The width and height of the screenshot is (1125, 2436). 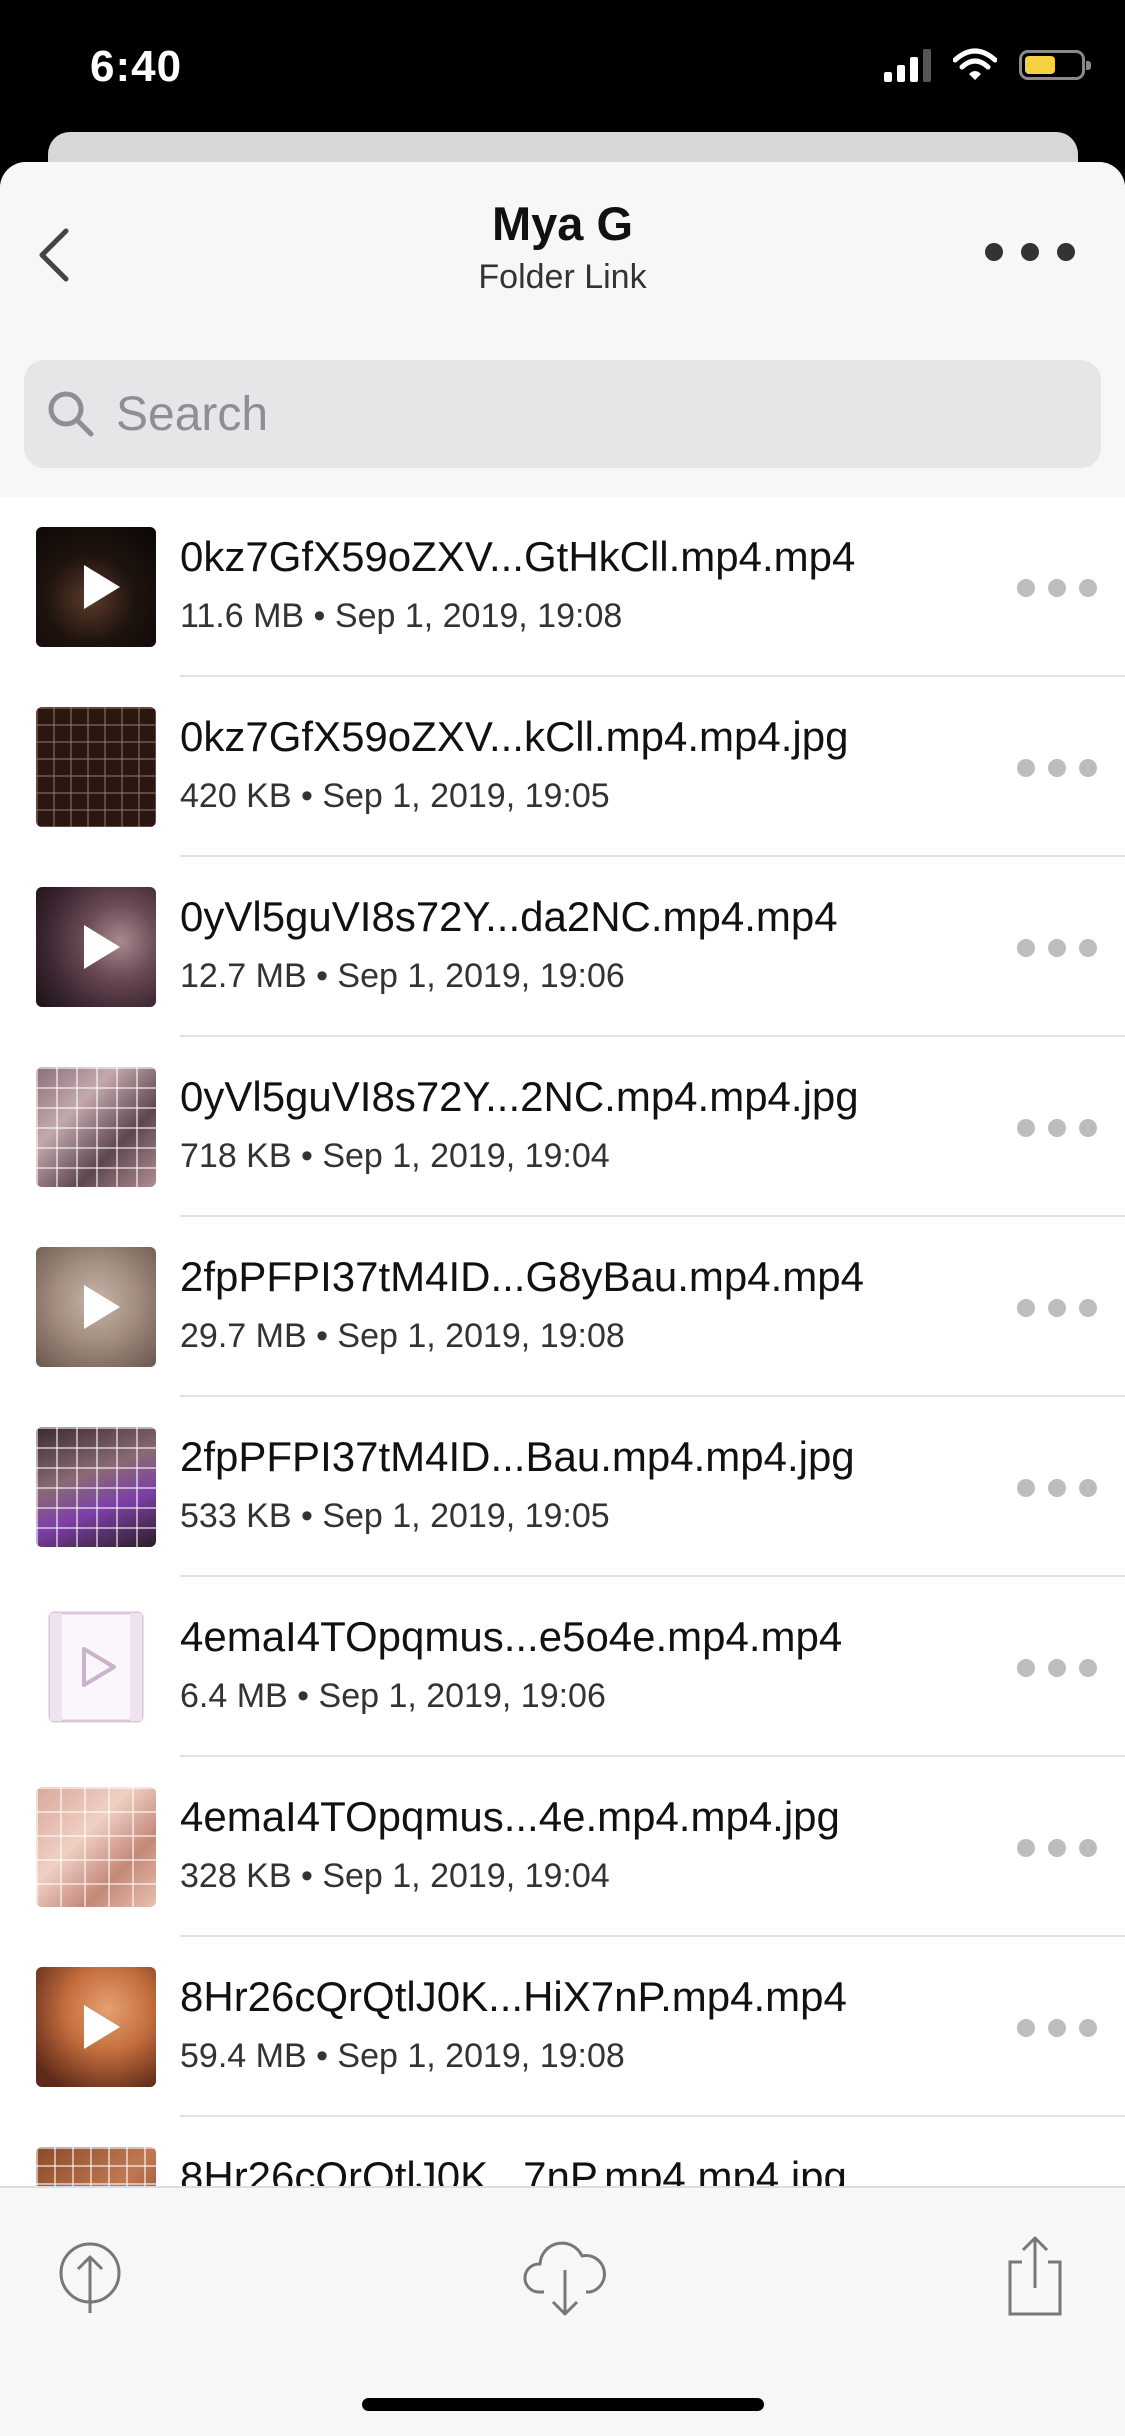 What do you see at coordinates (994, 252) in the screenshot?
I see `more-horizontal-icon` at bounding box center [994, 252].